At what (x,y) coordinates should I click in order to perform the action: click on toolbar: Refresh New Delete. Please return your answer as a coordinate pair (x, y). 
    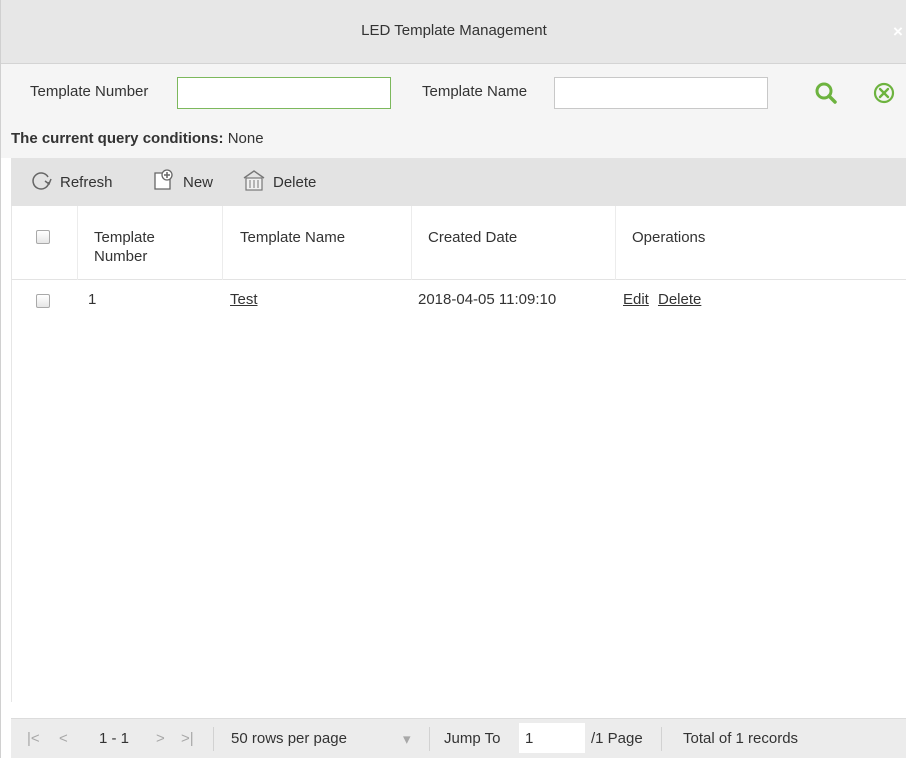
    Looking at the image, I should click on (458, 182).